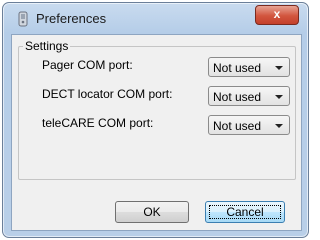 This screenshot has height=240, width=320. I want to click on ok-button: OK, so click(152, 212).